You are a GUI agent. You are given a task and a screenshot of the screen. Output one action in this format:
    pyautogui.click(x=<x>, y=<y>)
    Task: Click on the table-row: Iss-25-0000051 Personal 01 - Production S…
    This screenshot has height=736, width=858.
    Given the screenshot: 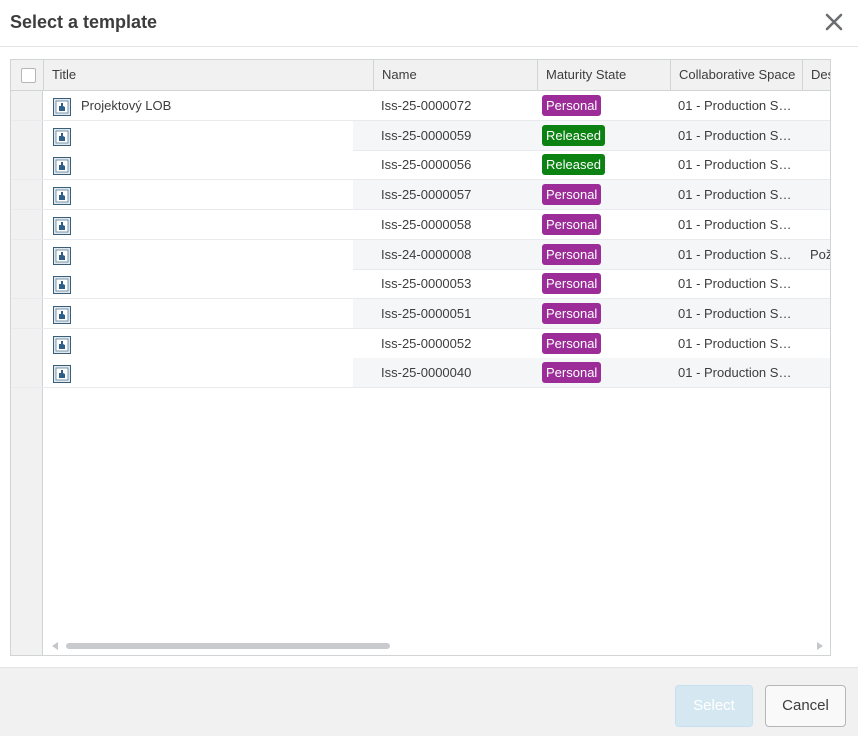 What is the action you would take?
    pyautogui.click(x=420, y=313)
    